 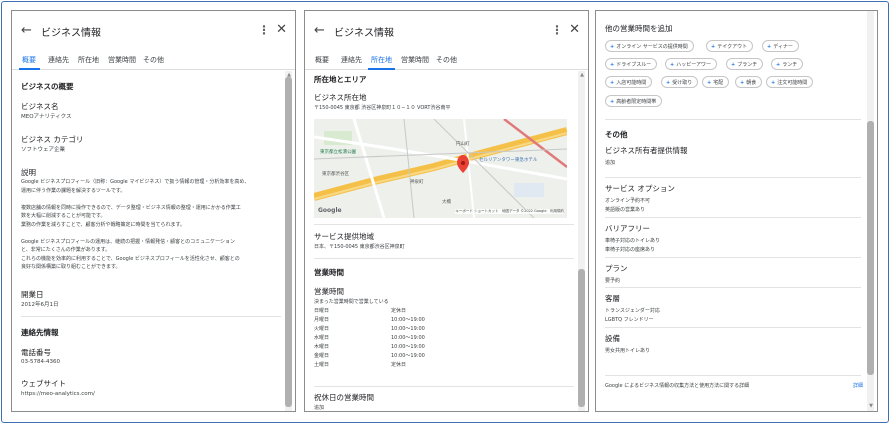 I want to click on add-hours-chip: + ランチ, so click(x=787, y=64).